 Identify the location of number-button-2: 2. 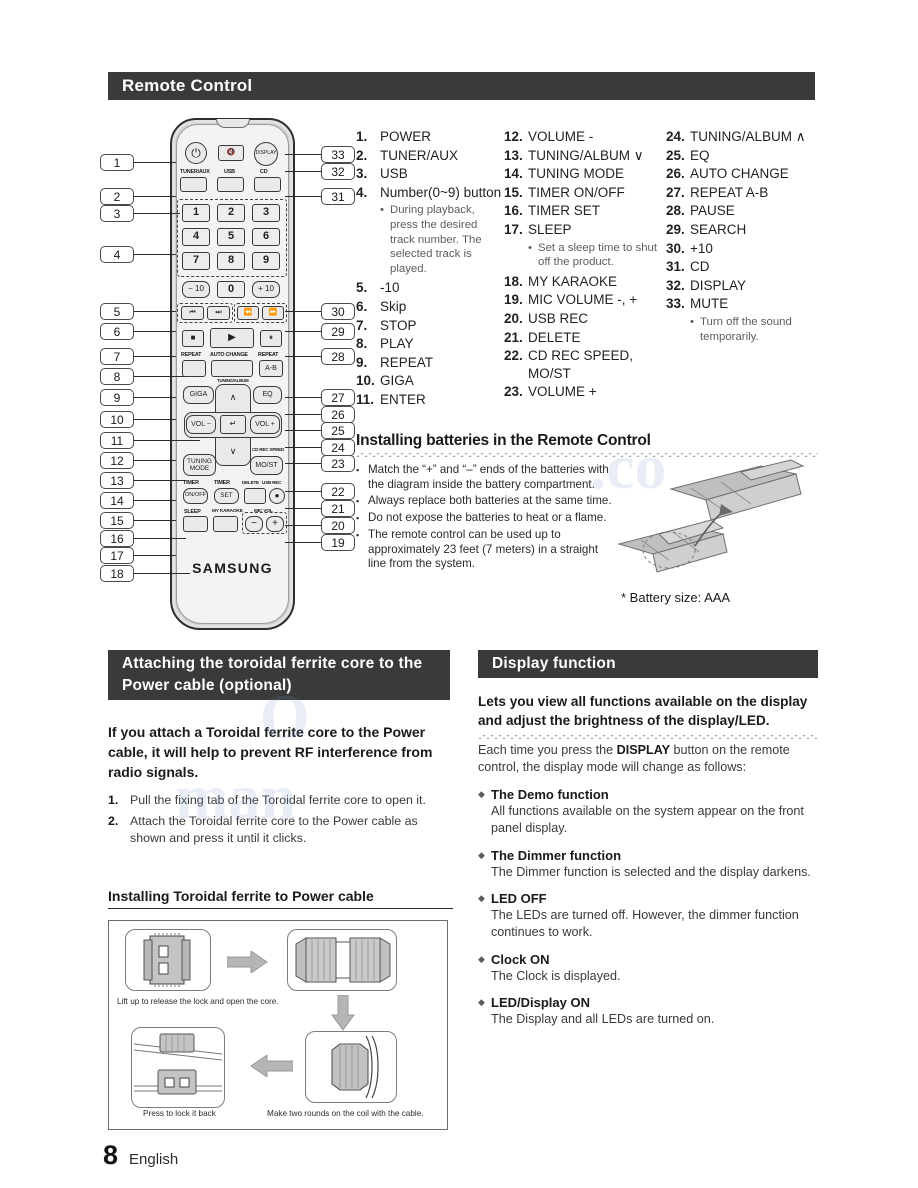
(231, 213).